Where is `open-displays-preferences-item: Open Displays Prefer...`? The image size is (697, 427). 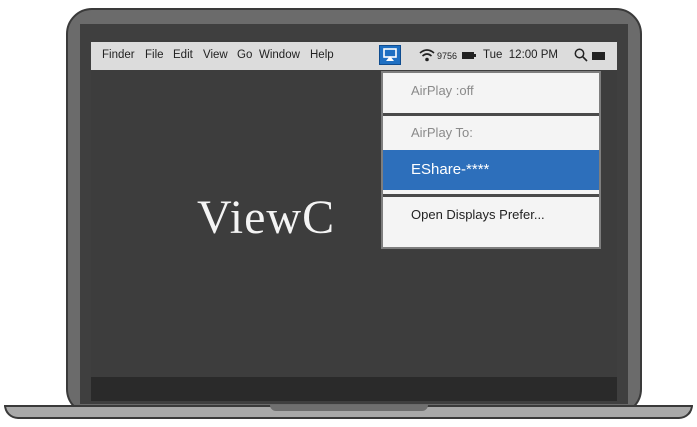
open-displays-preferences-item: Open Displays Prefer... is located at coordinates (514, 214).